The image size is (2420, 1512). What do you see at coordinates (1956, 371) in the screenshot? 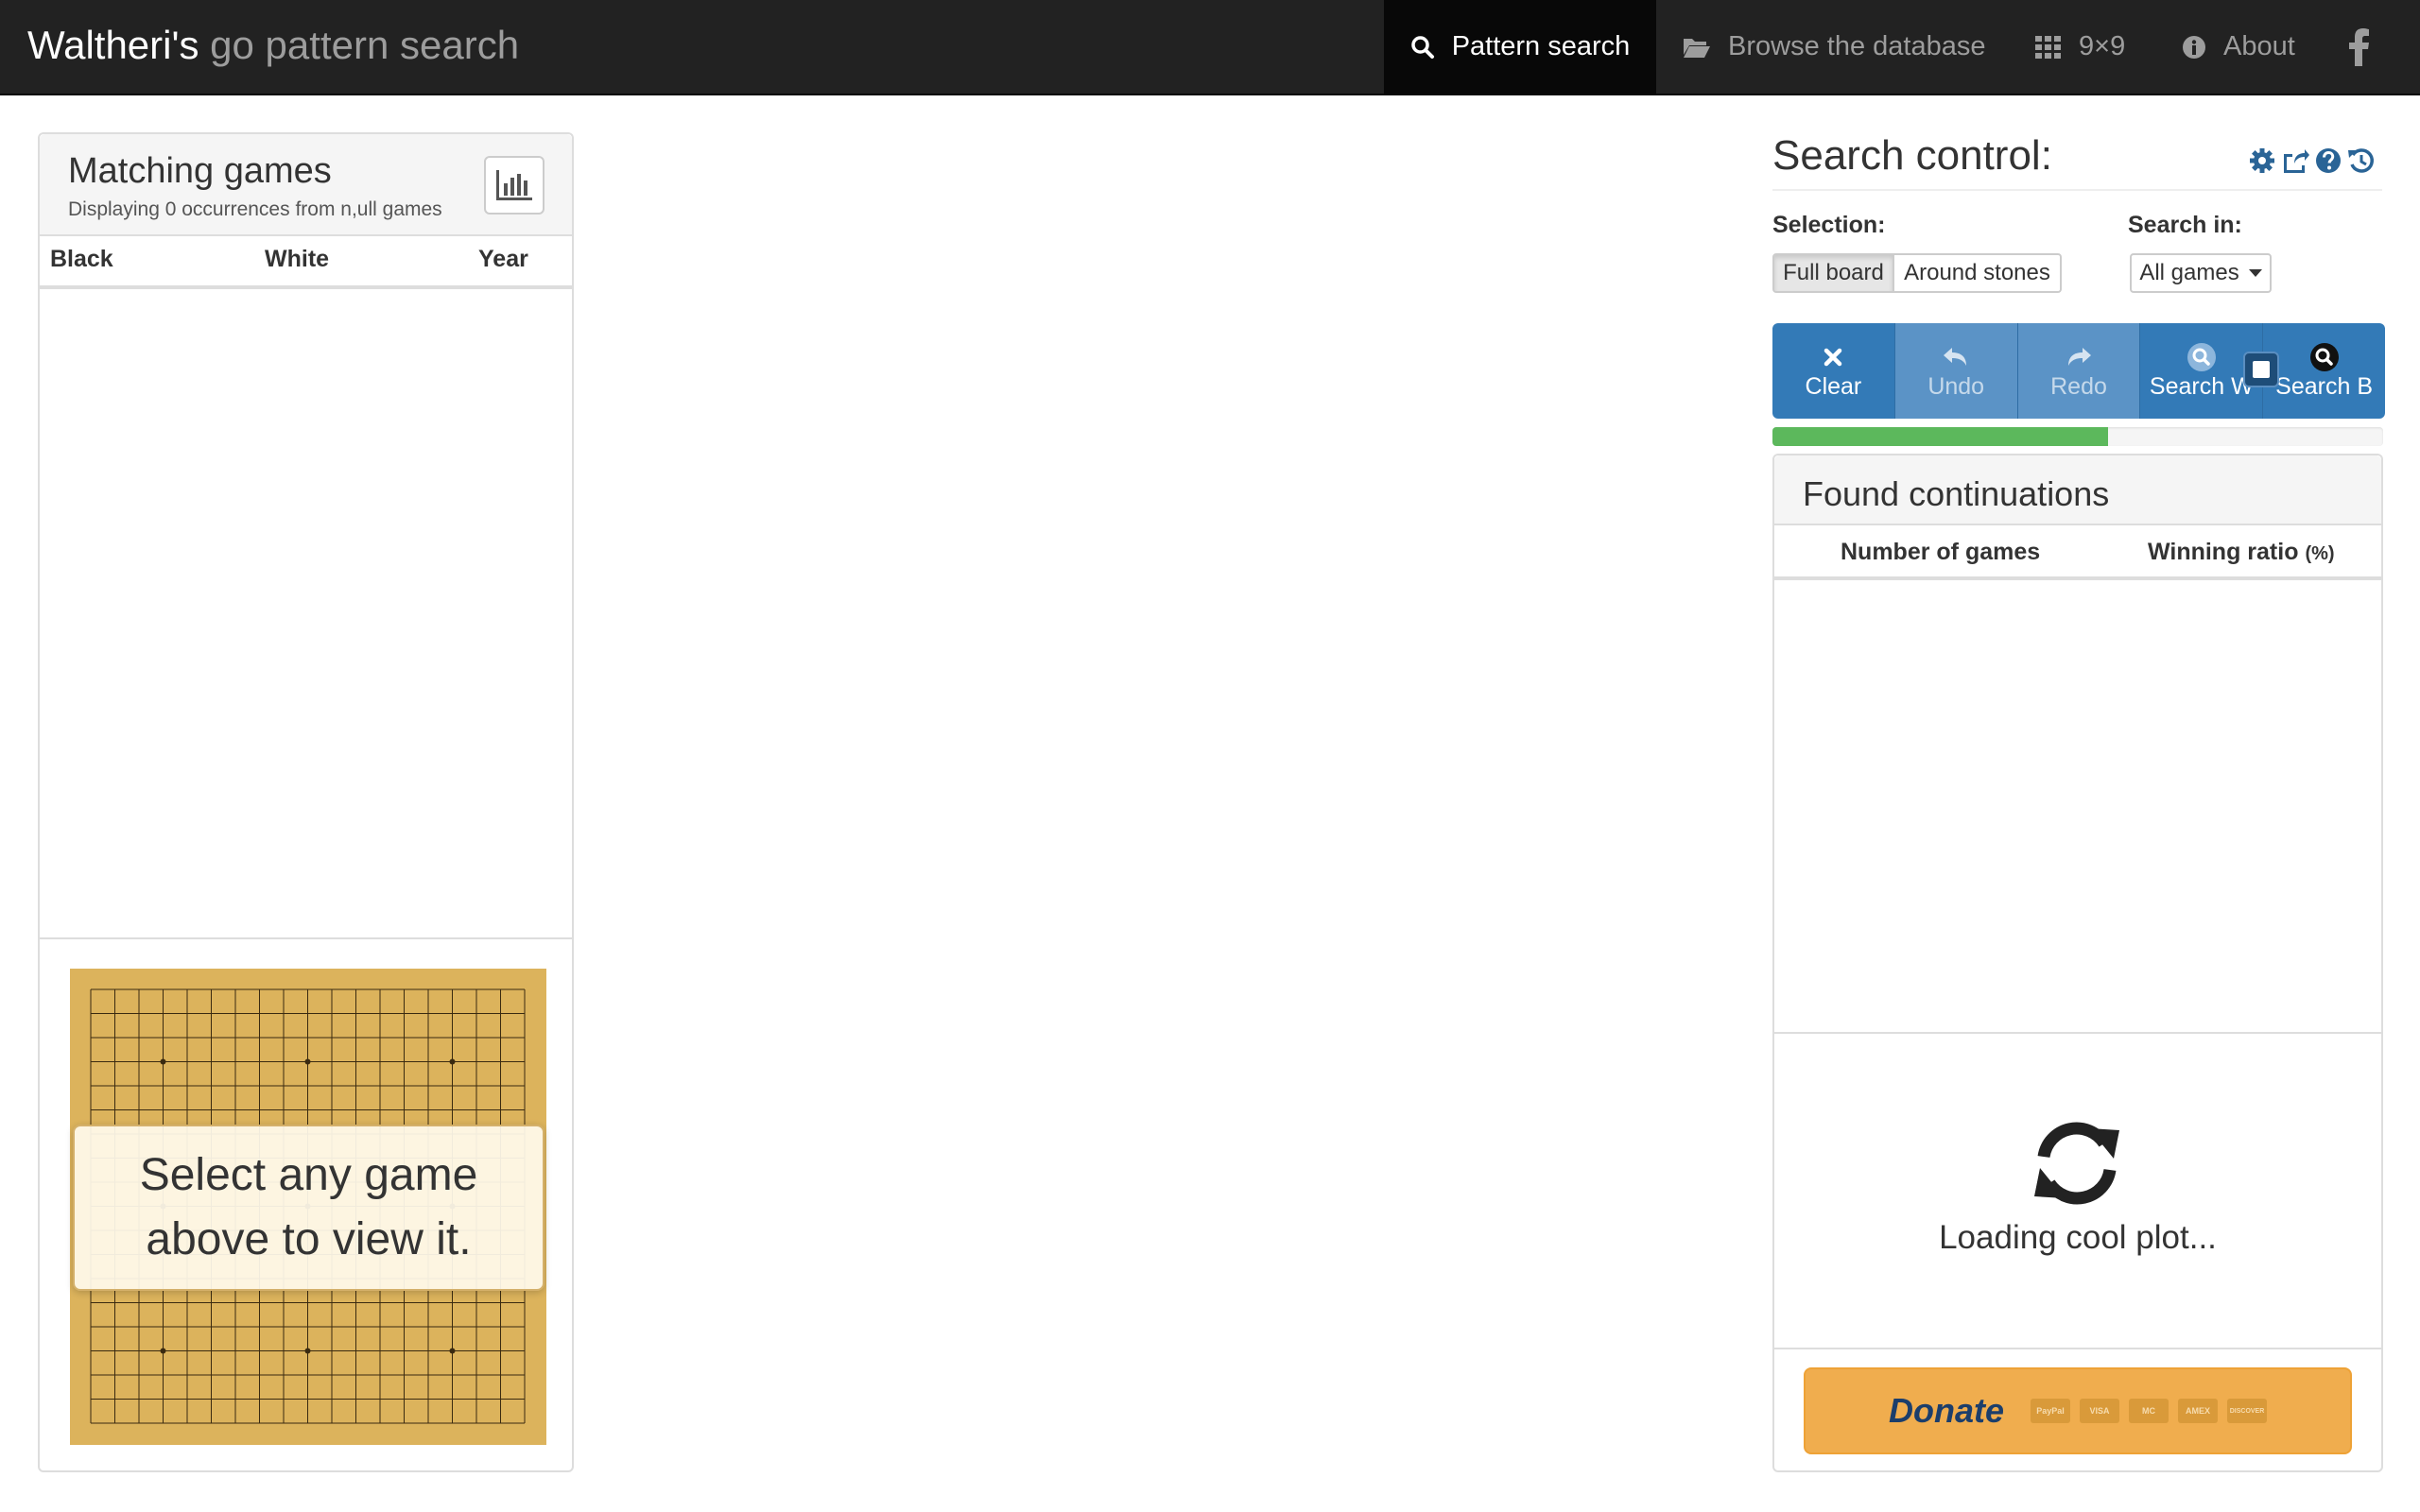
I see `undo-button: Undo` at bounding box center [1956, 371].